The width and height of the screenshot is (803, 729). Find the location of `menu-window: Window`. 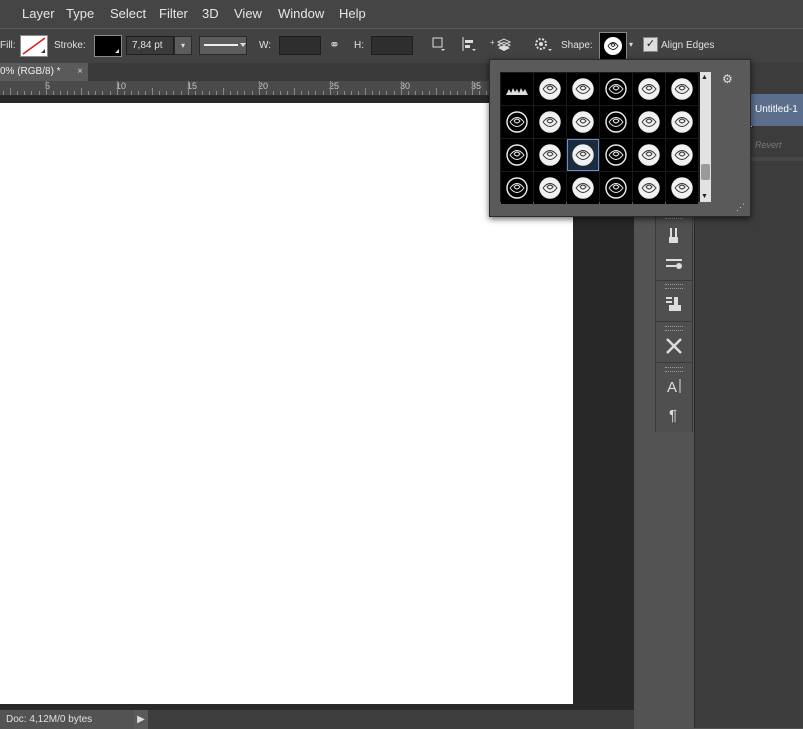

menu-window: Window is located at coordinates (301, 13).